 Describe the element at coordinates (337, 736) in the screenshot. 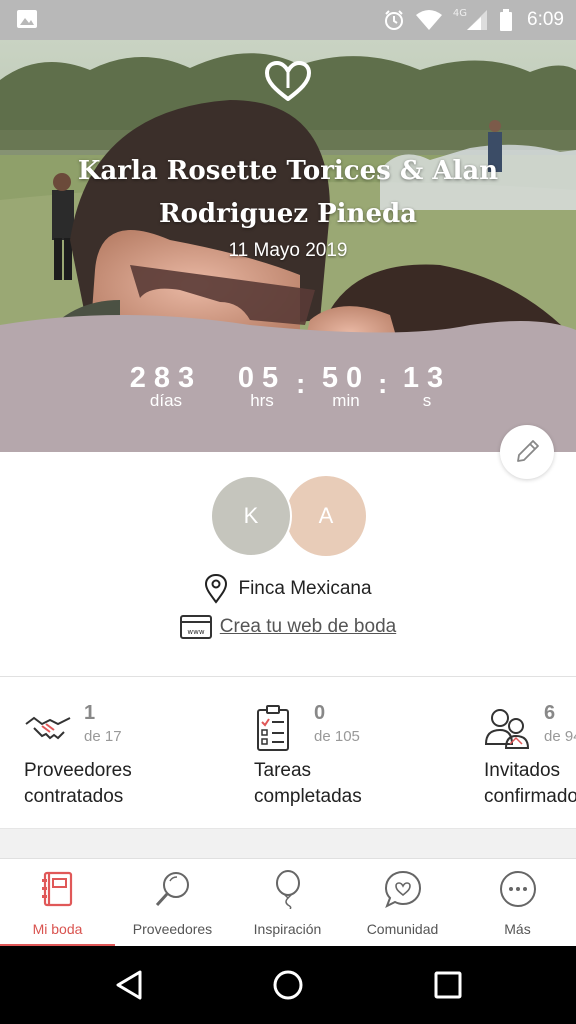

I see `stat-tasks-total: de 105` at that location.